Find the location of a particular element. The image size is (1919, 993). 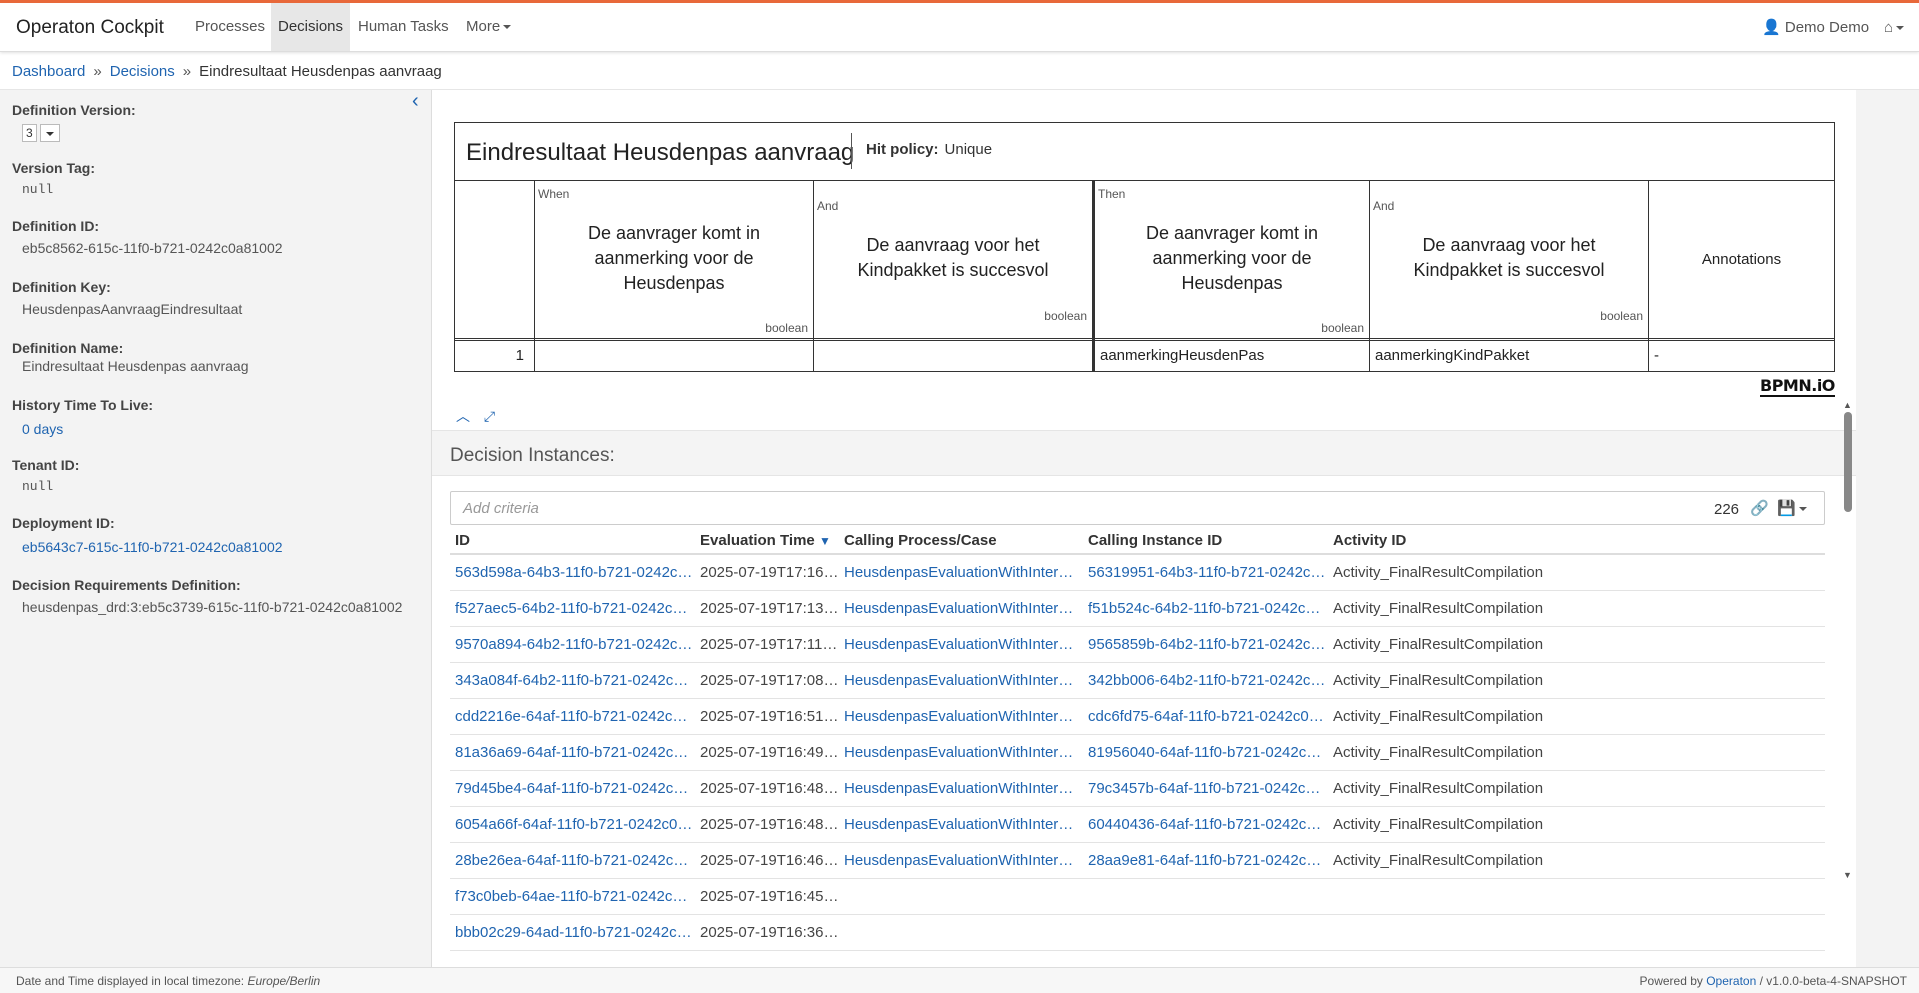

nav-more-label: More is located at coordinates (483, 26).